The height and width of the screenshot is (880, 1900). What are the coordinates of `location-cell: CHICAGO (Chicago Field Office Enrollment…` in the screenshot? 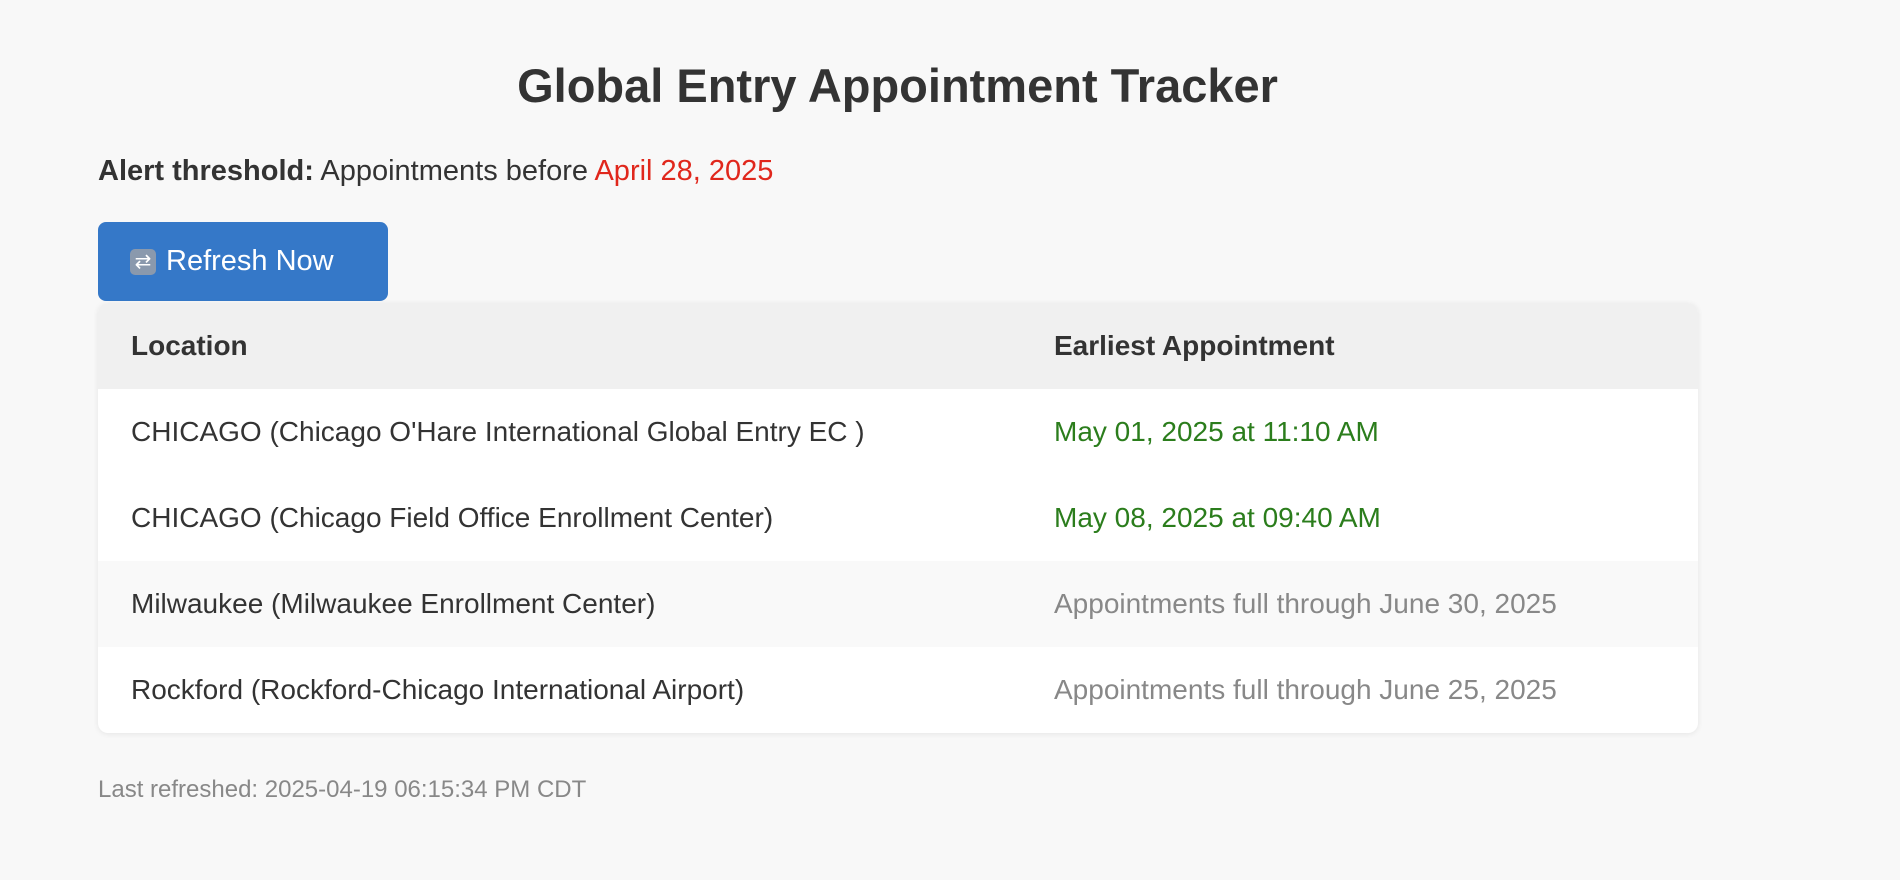 It's located at (452, 517).